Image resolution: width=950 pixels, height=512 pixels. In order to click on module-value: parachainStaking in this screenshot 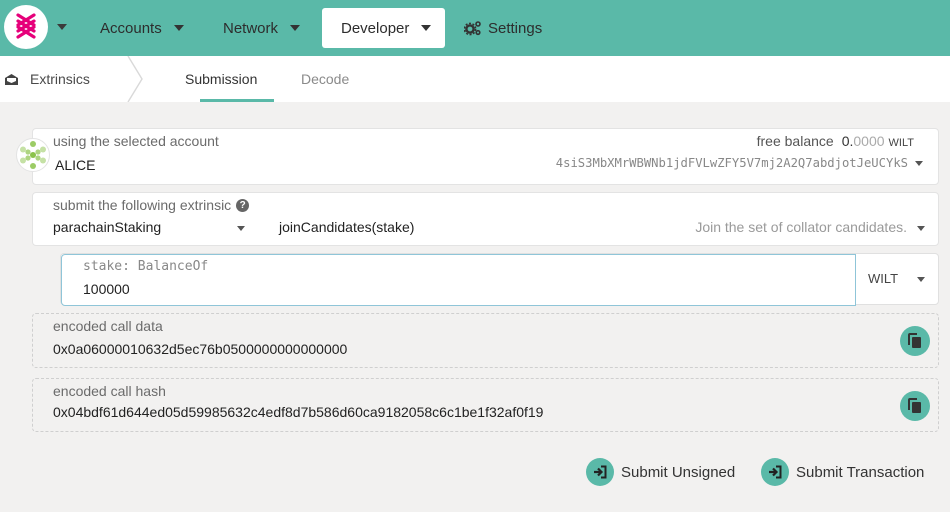, I will do `click(107, 227)`.